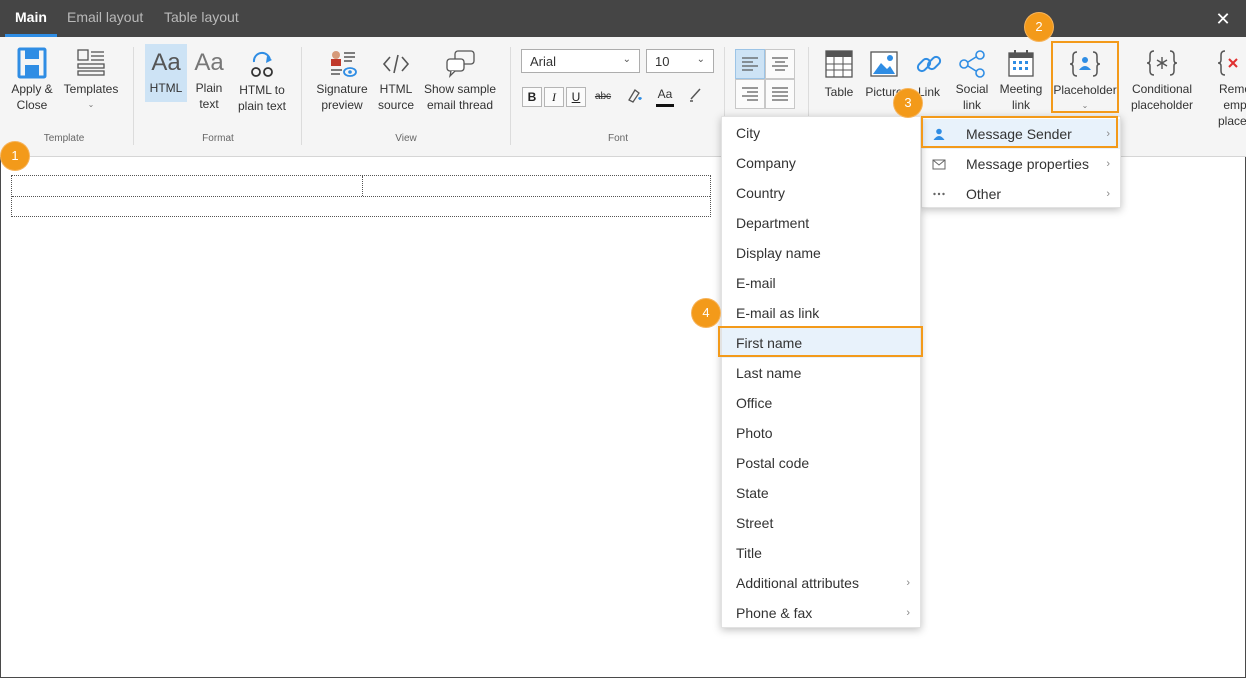  Describe the element at coordinates (361, 196) in the screenshot. I see `signature-table` at that location.